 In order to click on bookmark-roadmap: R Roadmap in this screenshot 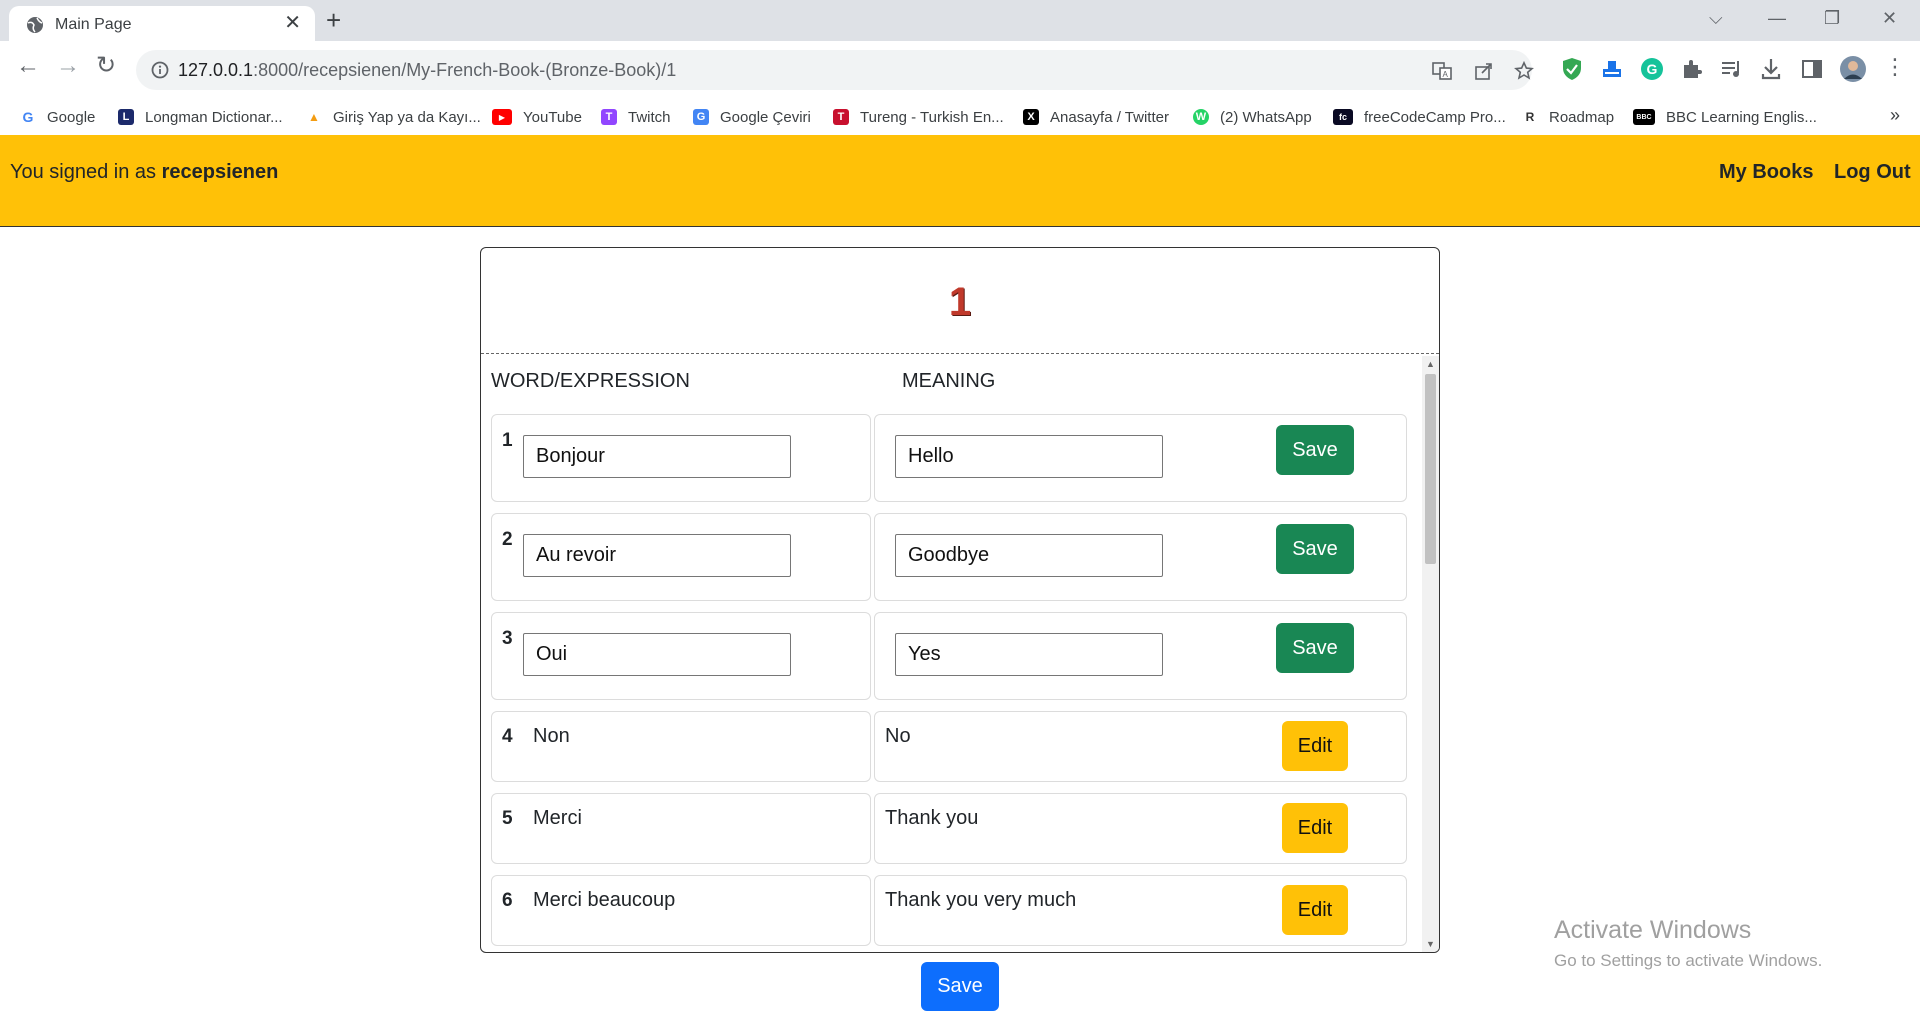, I will do `click(1568, 117)`.